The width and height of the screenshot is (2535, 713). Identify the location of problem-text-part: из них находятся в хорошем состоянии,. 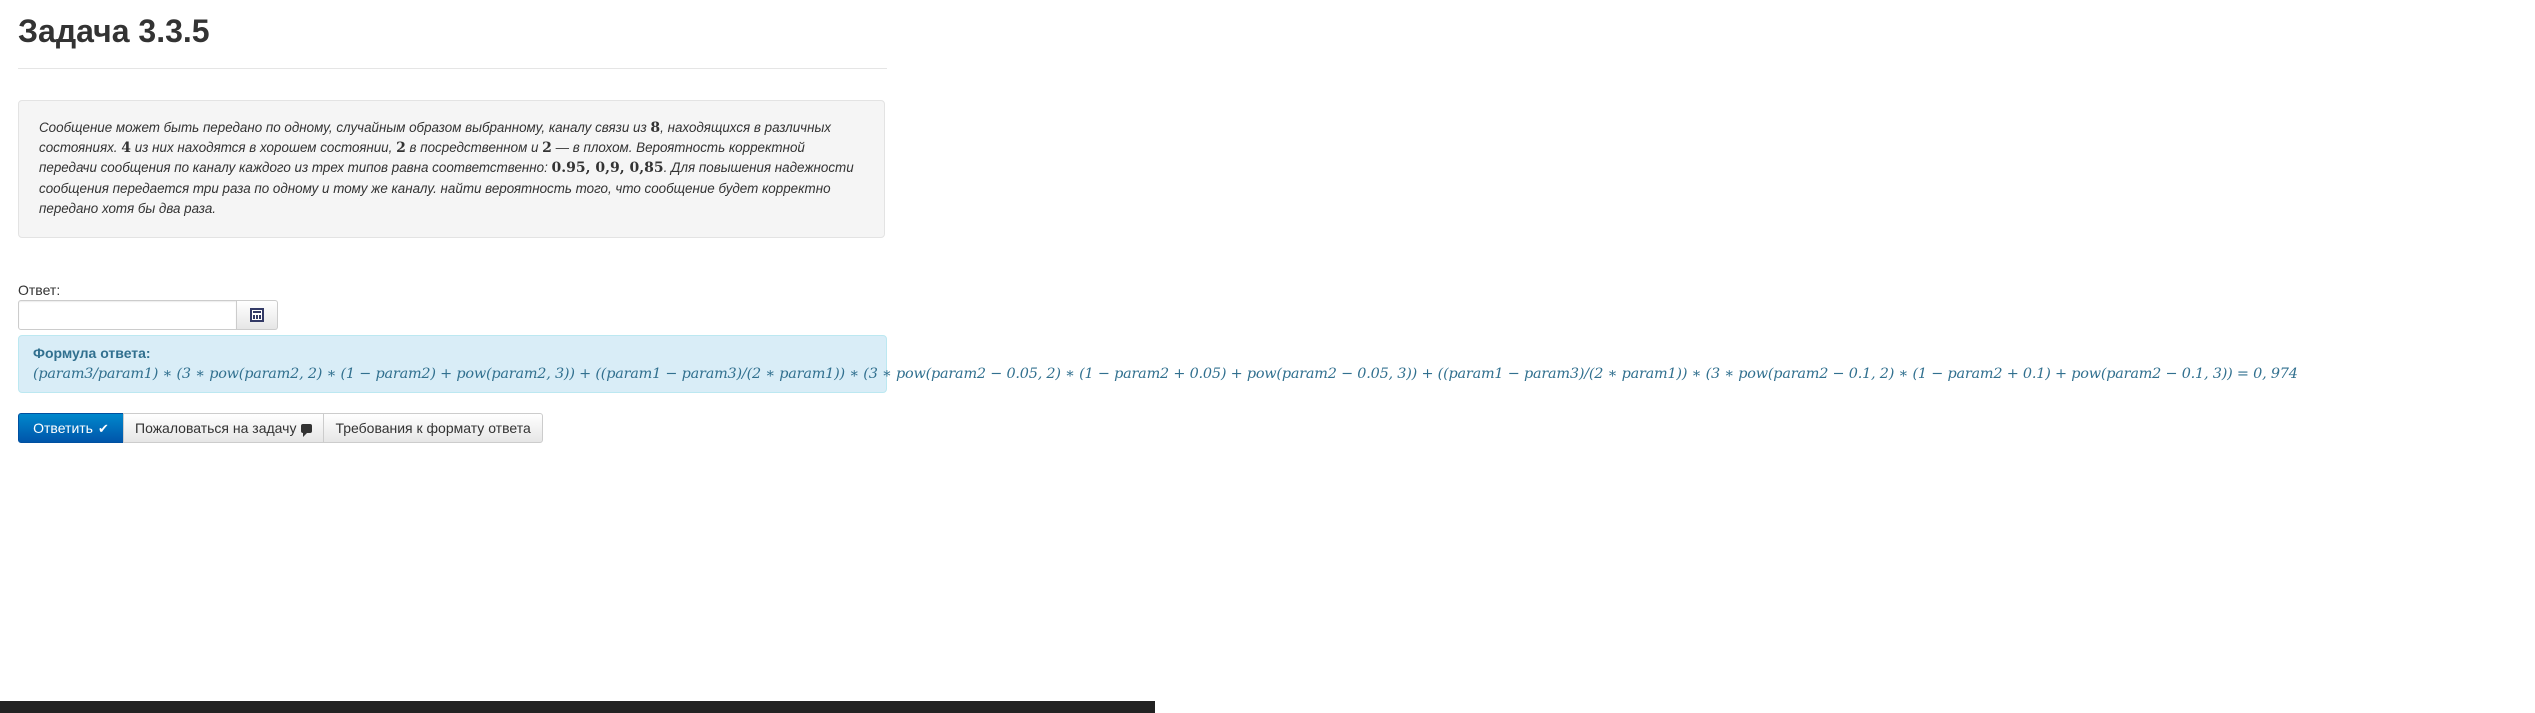
(264, 148).